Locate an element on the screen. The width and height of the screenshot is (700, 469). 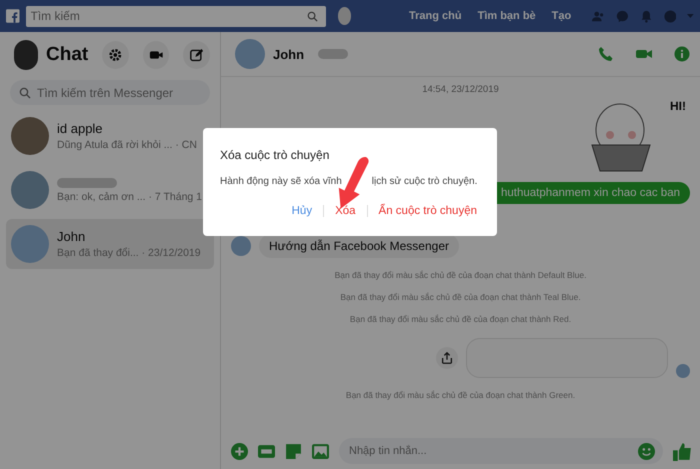
message-preview: Bạn đã thay đổi... · 23/12/2019 is located at coordinates (129, 253).